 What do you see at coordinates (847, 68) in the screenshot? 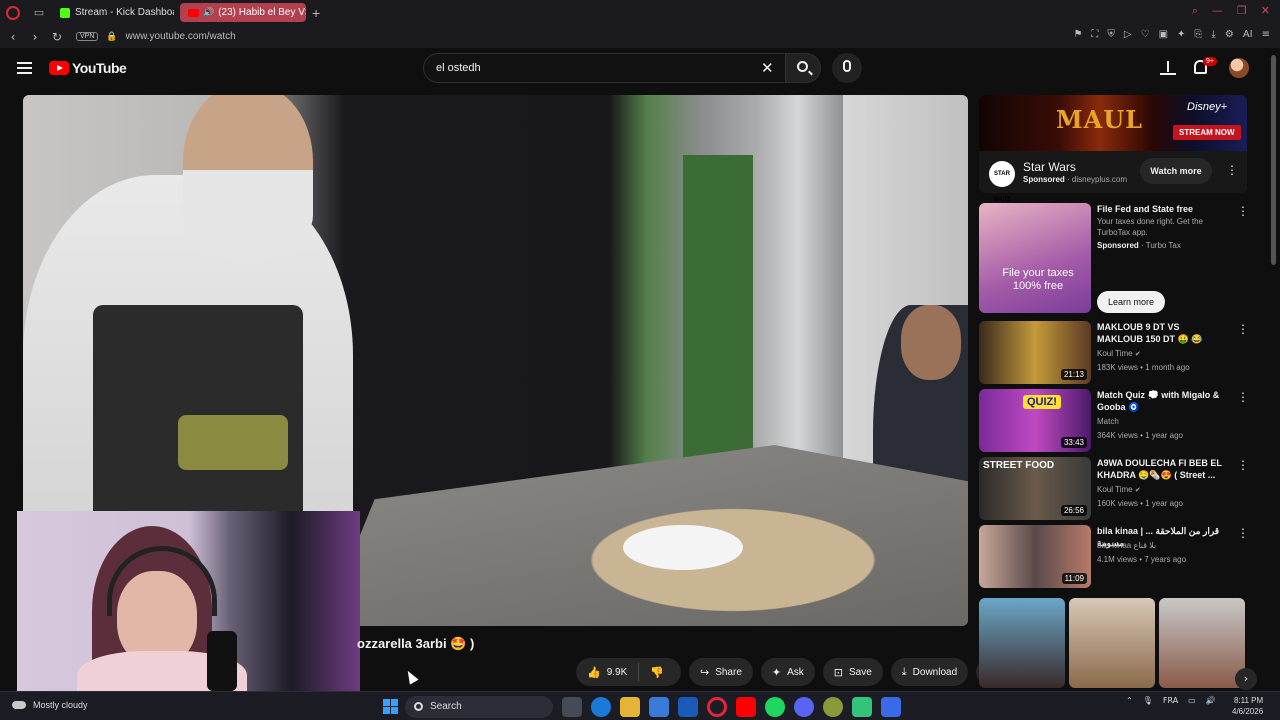
I see `voice-search-button` at bounding box center [847, 68].